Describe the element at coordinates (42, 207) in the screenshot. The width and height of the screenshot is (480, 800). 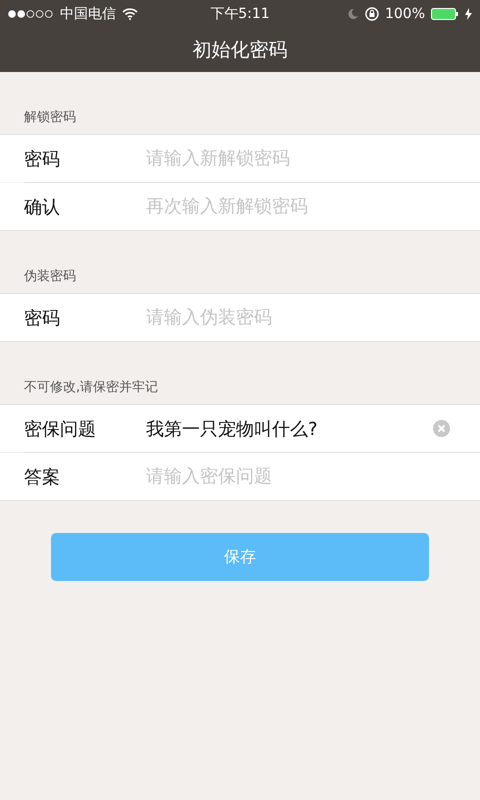
I see `field-label: 确认` at that location.